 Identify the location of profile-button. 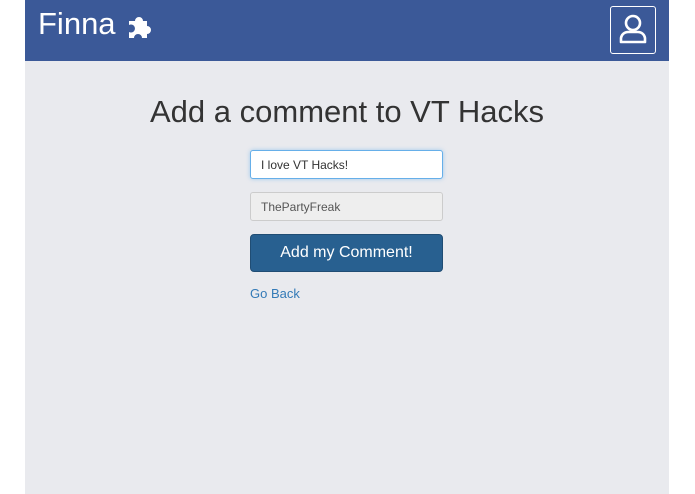
(633, 30).